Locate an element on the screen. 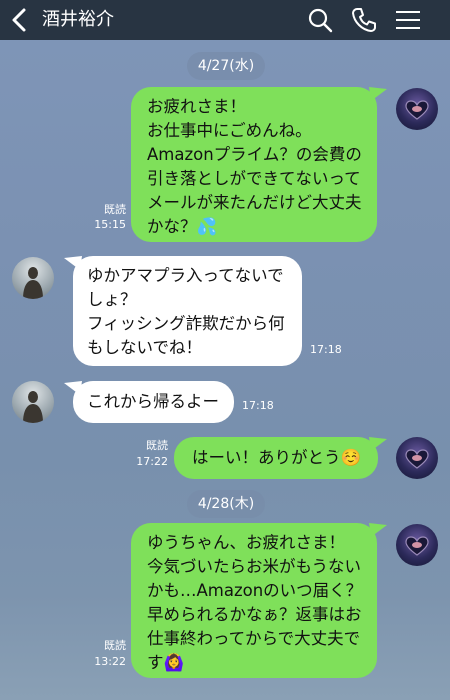 This screenshot has height=700, width=450. message-bubble-received: これから帰るよー is located at coordinates (153, 402).